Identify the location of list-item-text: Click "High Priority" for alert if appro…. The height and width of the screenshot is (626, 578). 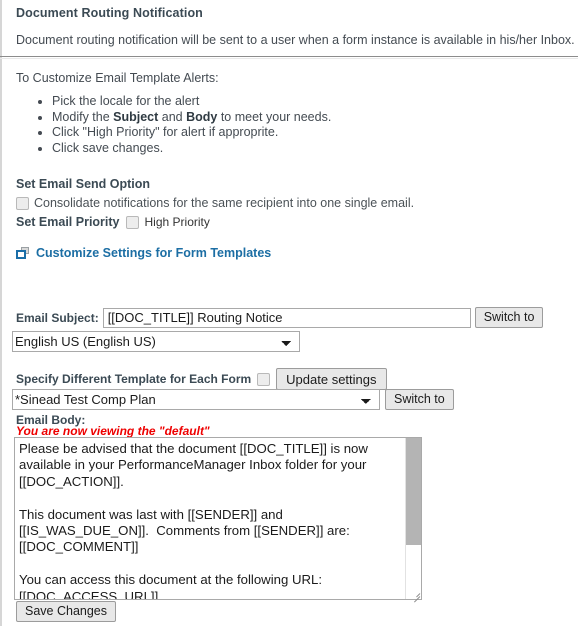
(165, 132).